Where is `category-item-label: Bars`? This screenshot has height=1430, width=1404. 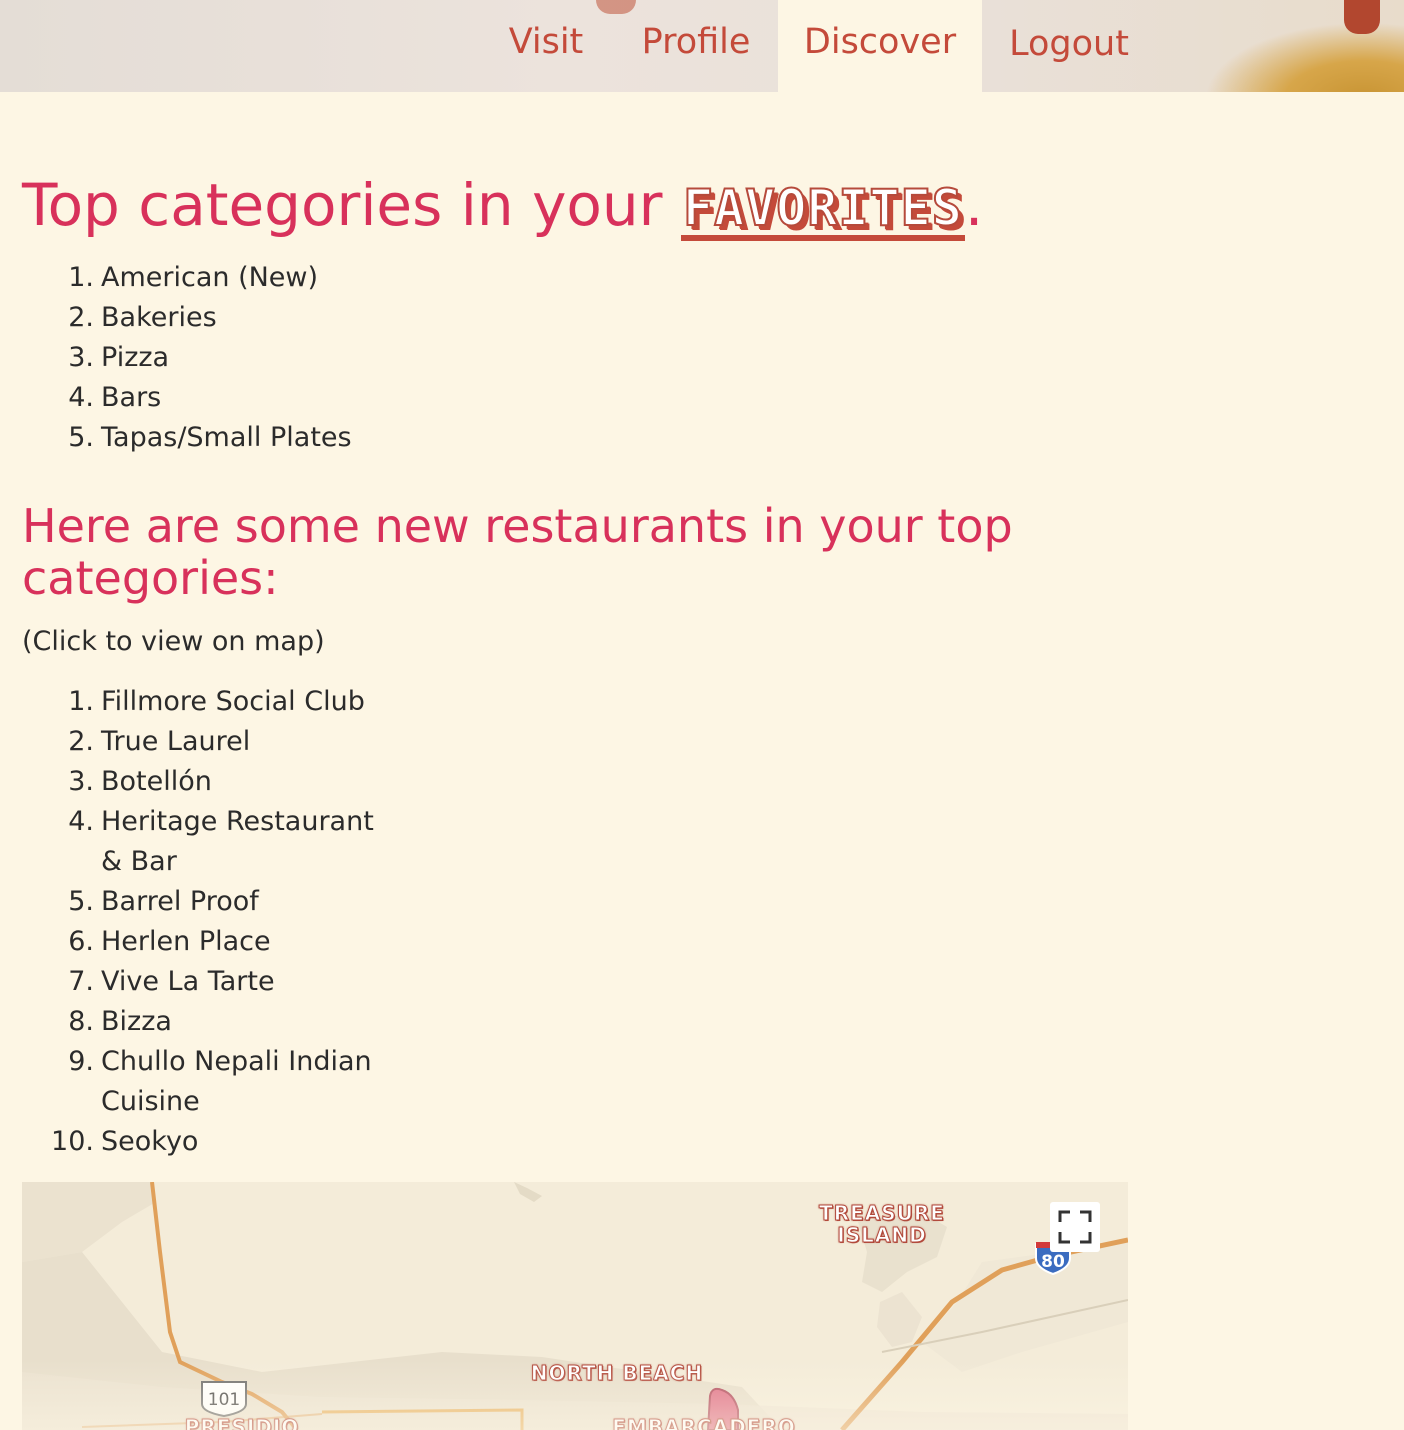
category-item-label: Bars is located at coordinates (131, 397).